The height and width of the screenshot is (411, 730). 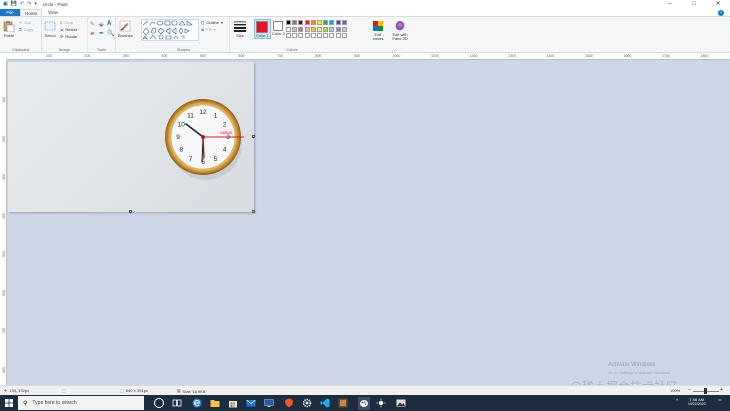 I want to click on ruler-tick-label: 300, so click(x=3, y=177).